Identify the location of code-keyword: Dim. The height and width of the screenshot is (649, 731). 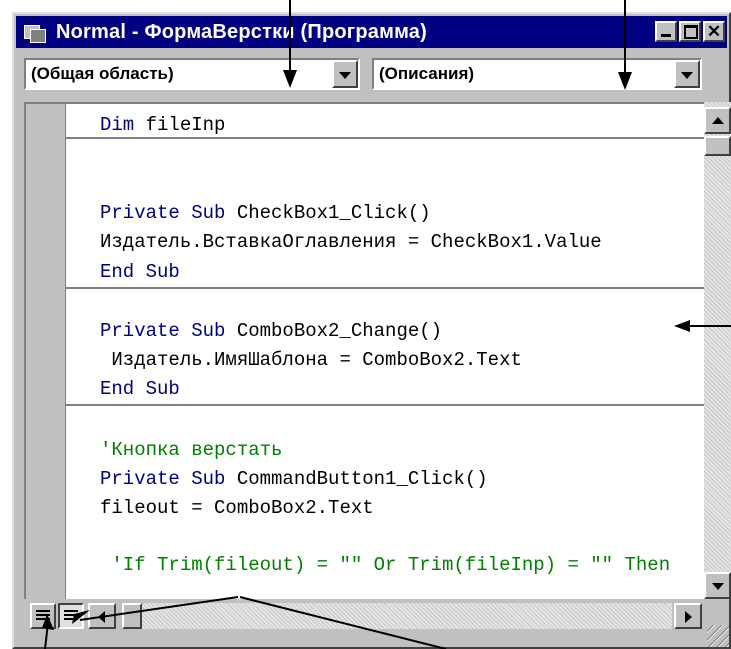
(123, 125).